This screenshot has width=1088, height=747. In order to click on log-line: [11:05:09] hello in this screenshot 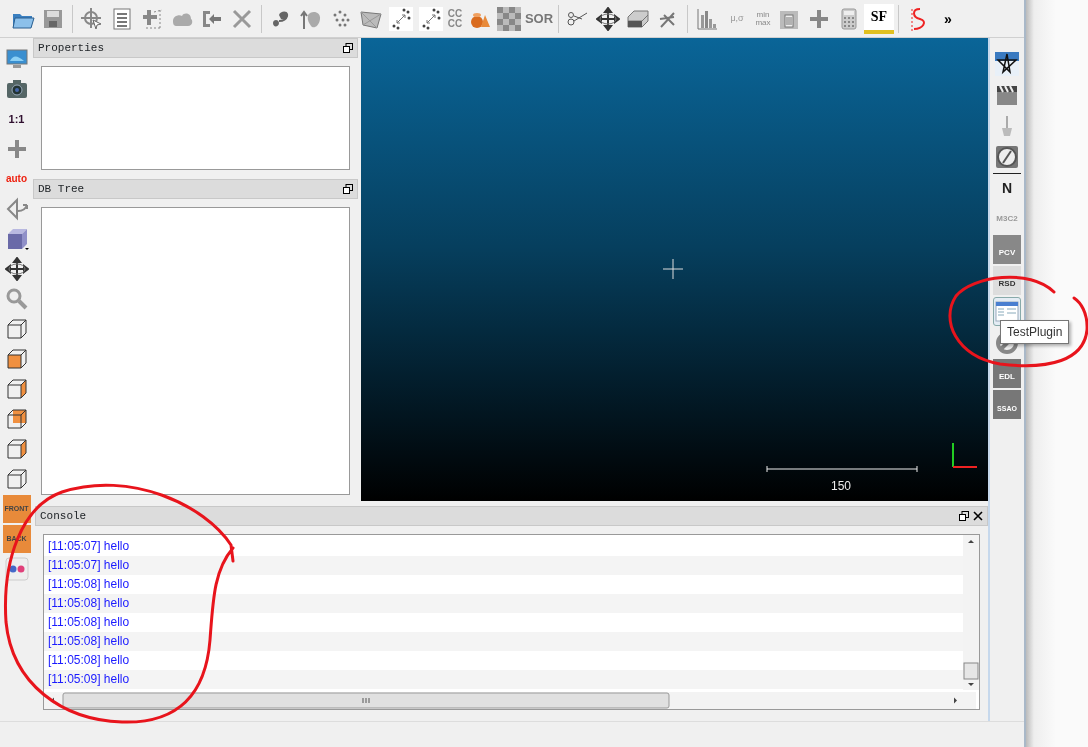, I will do `click(89, 679)`.